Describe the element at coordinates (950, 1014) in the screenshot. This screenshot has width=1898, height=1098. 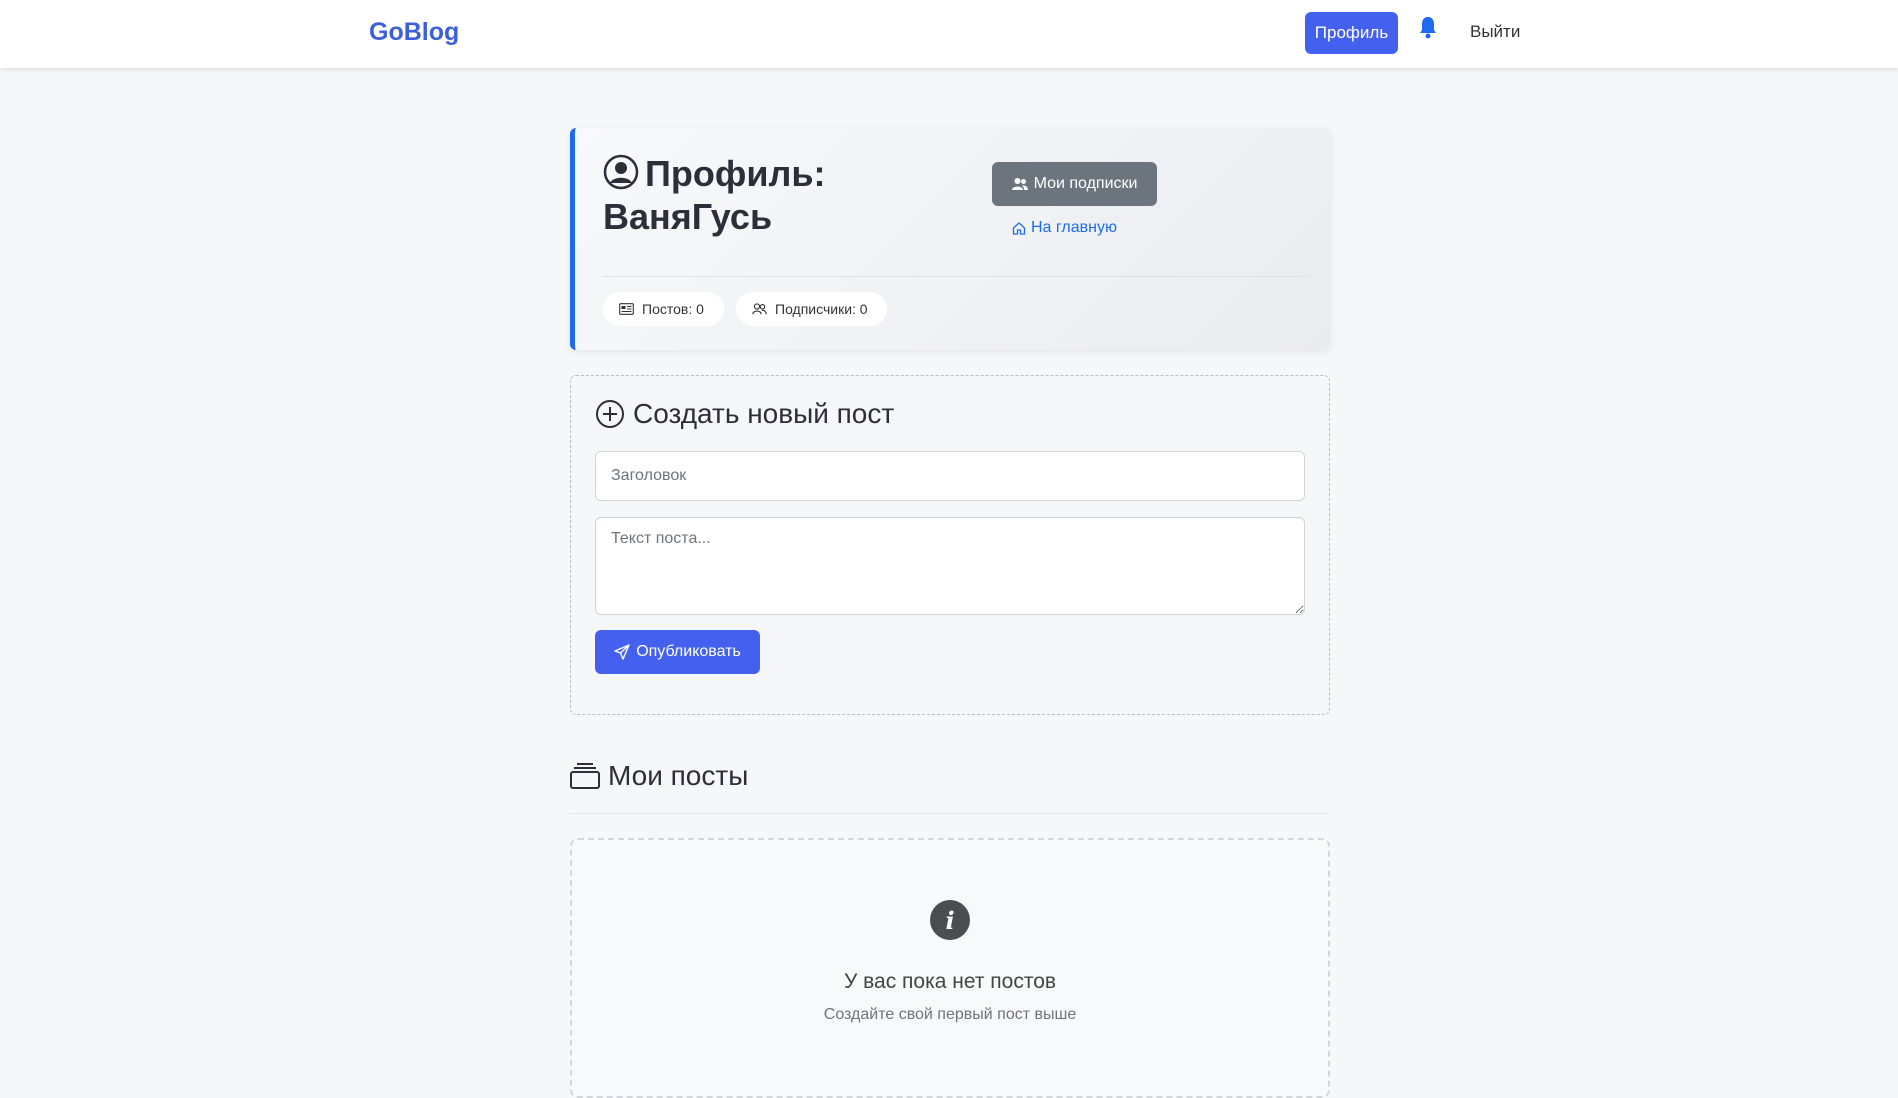
I see `empty-posts-subtitle: Создайте свой первый пост выше` at that location.